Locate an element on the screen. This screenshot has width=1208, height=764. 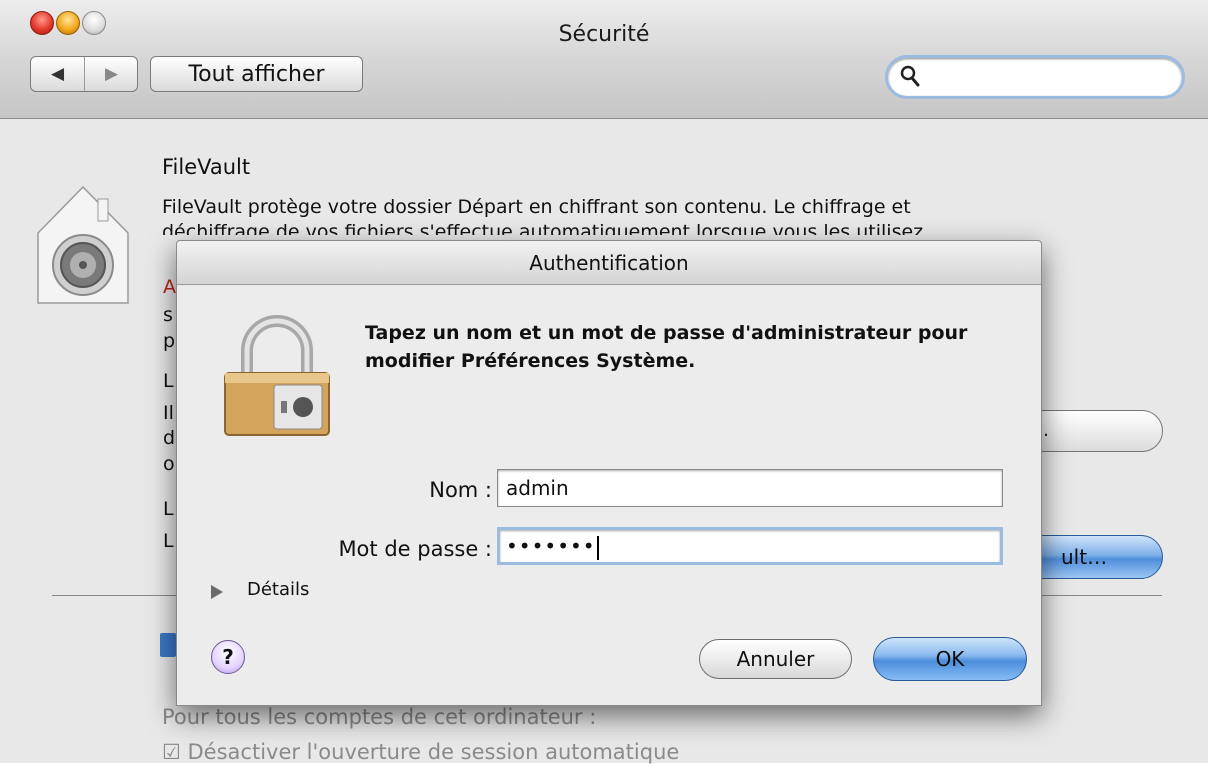
partial-text: Il is located at coordinates (168, 413).